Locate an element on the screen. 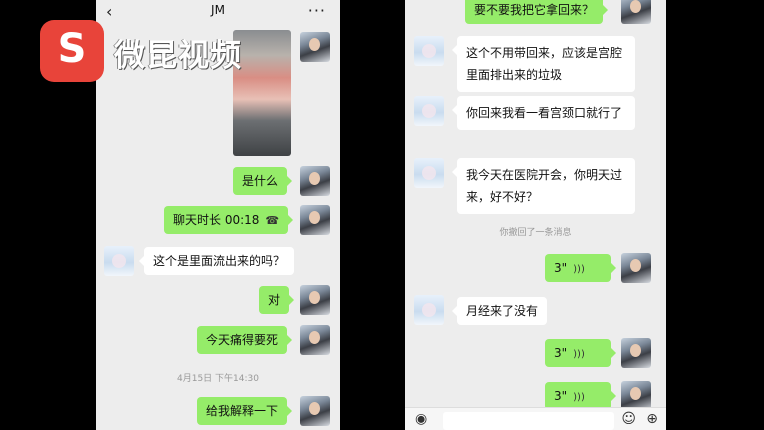 The image size is (764, 430). watermark-logo-icon: S is located at coordinates (72, 51).